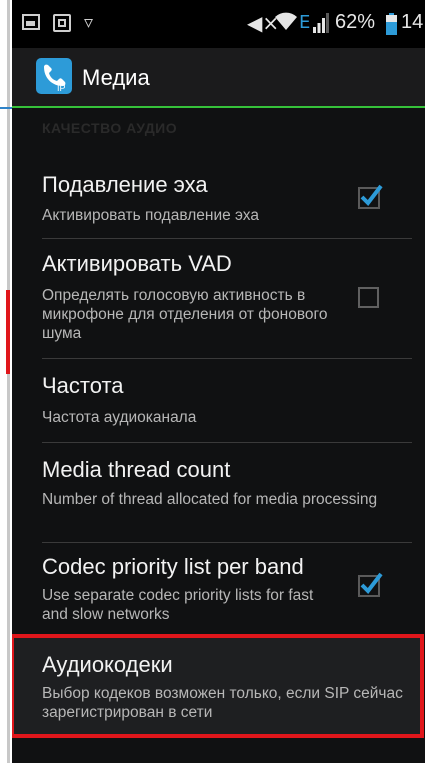  I want to click on svg-text: IP, so click(61, 88).